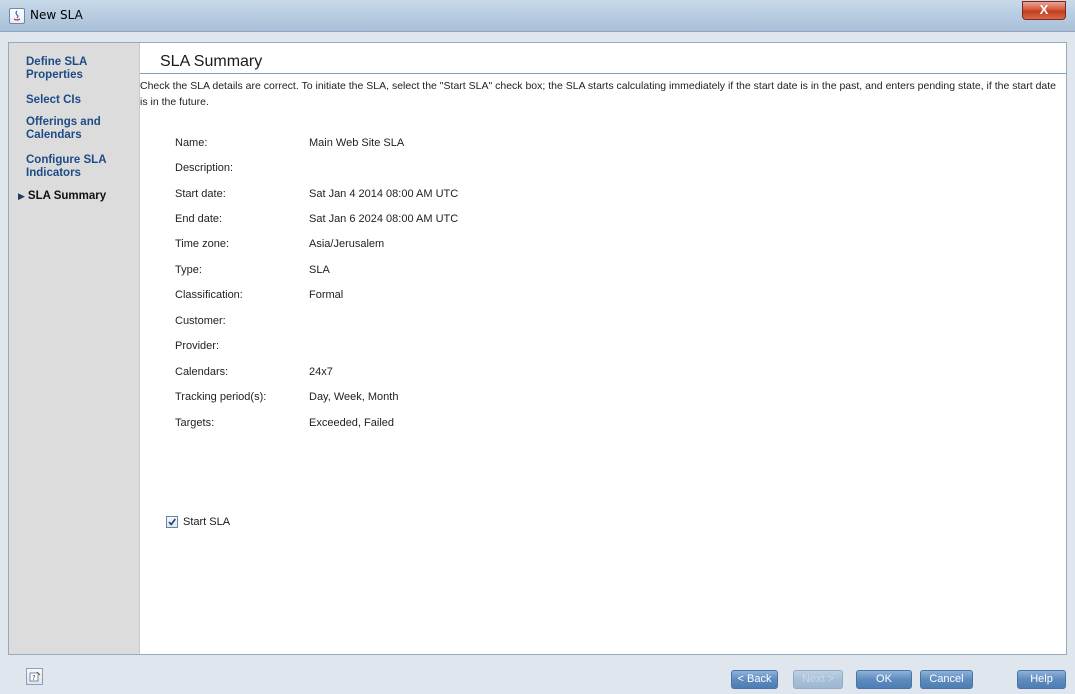 The image size is (1075, 694). What do you see at coordinates (347, 244) in the screenshot?
I see `field-value: Asia/Jerusalem` at bounding box center [347, 244].